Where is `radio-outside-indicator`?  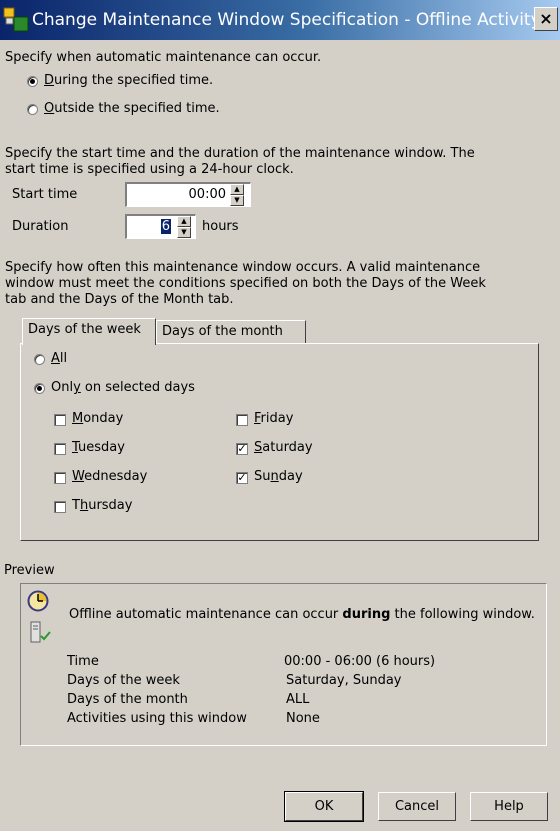 radio-outside-indicator is located at coordinates (32, 109).